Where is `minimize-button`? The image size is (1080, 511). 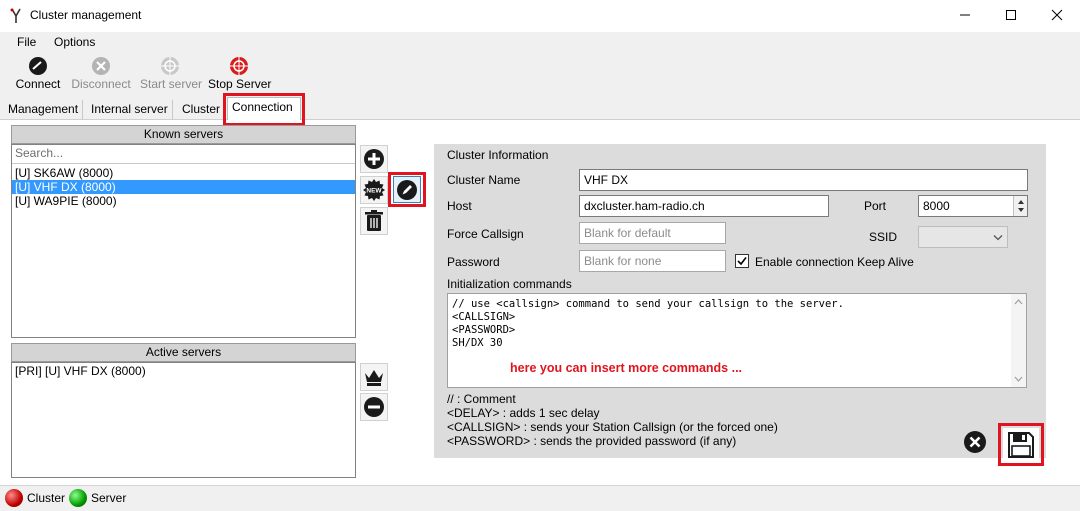
minimize-button is located at coordinates (965, 15).